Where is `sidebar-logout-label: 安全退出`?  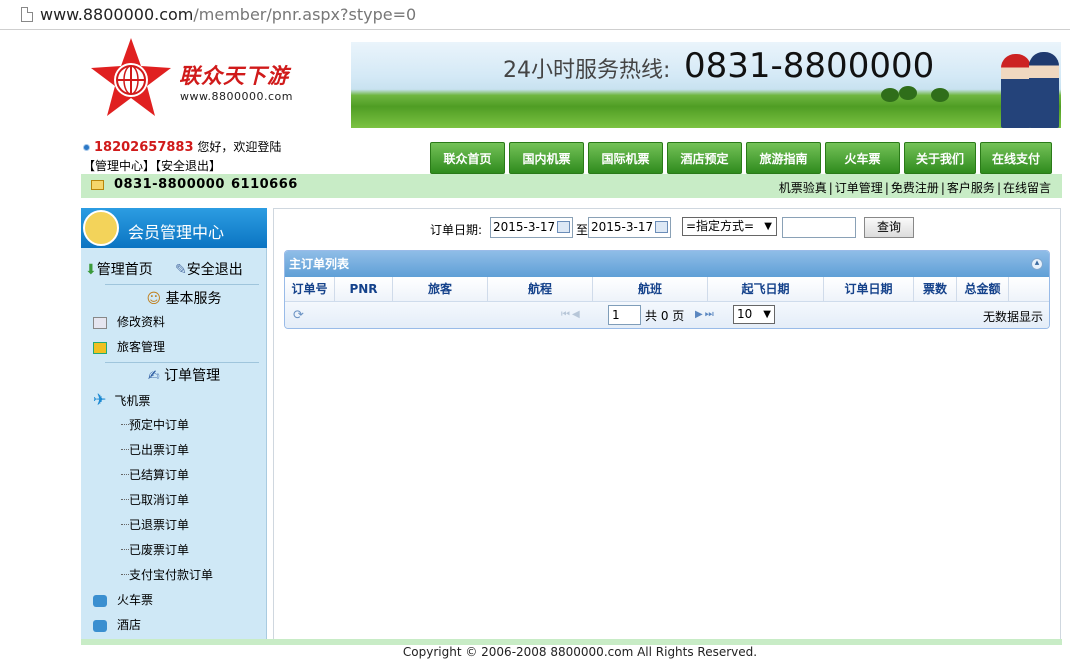
sidebar-logout-label: 安全退出 is located at coordinates (214, 270).